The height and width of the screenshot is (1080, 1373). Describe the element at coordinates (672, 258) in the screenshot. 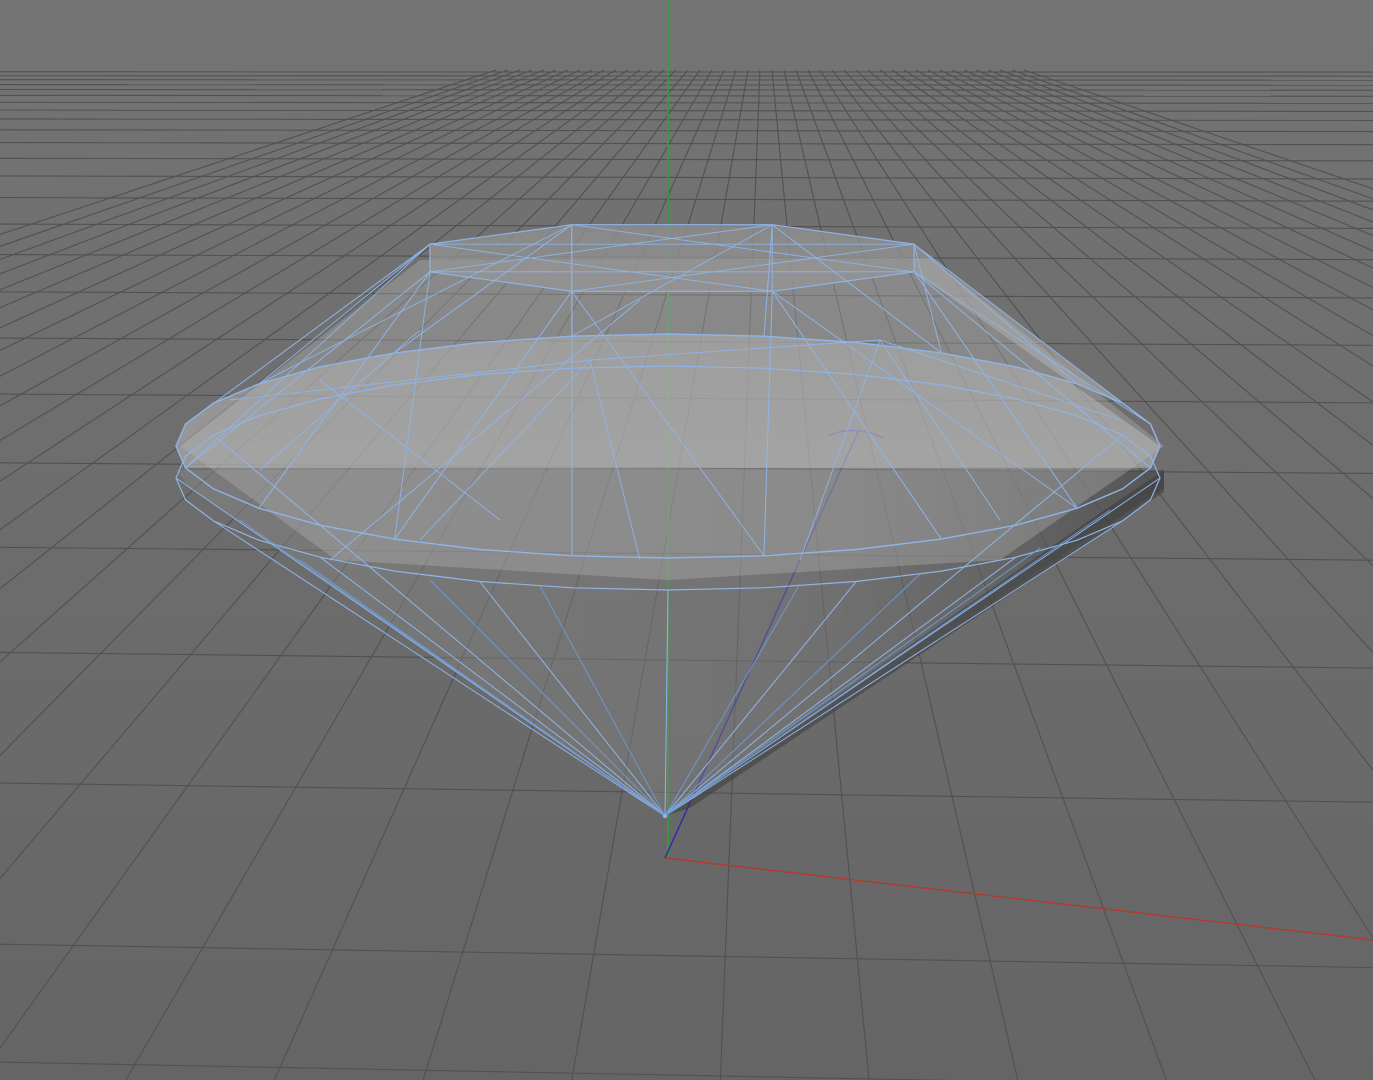

I see `table-face` at that location.